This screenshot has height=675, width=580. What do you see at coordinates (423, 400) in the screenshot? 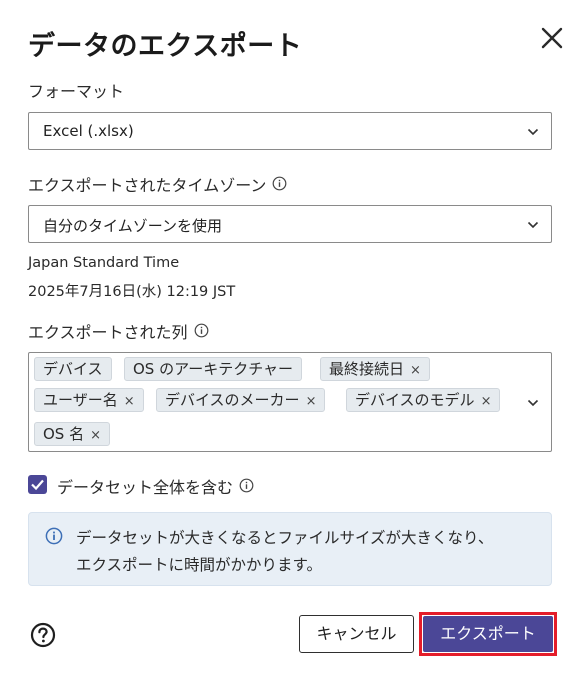
I see `column-chip: デバイスのモデル ×` at bounding box center [423, 400].